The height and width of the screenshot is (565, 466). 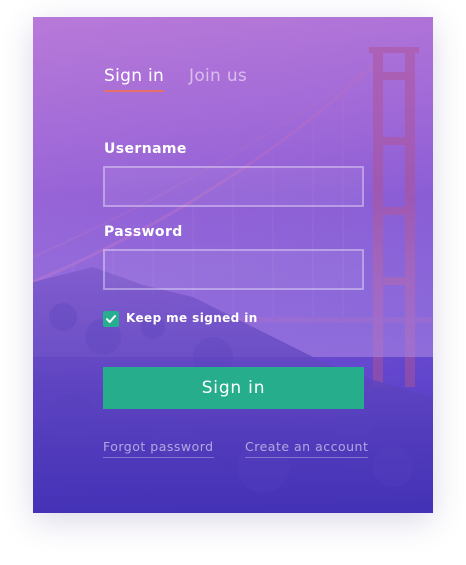 What do you see at coordinates (307, 448) in the screenshot?
I see `create-account-link: Create an account` at bounding box center [307, 448].